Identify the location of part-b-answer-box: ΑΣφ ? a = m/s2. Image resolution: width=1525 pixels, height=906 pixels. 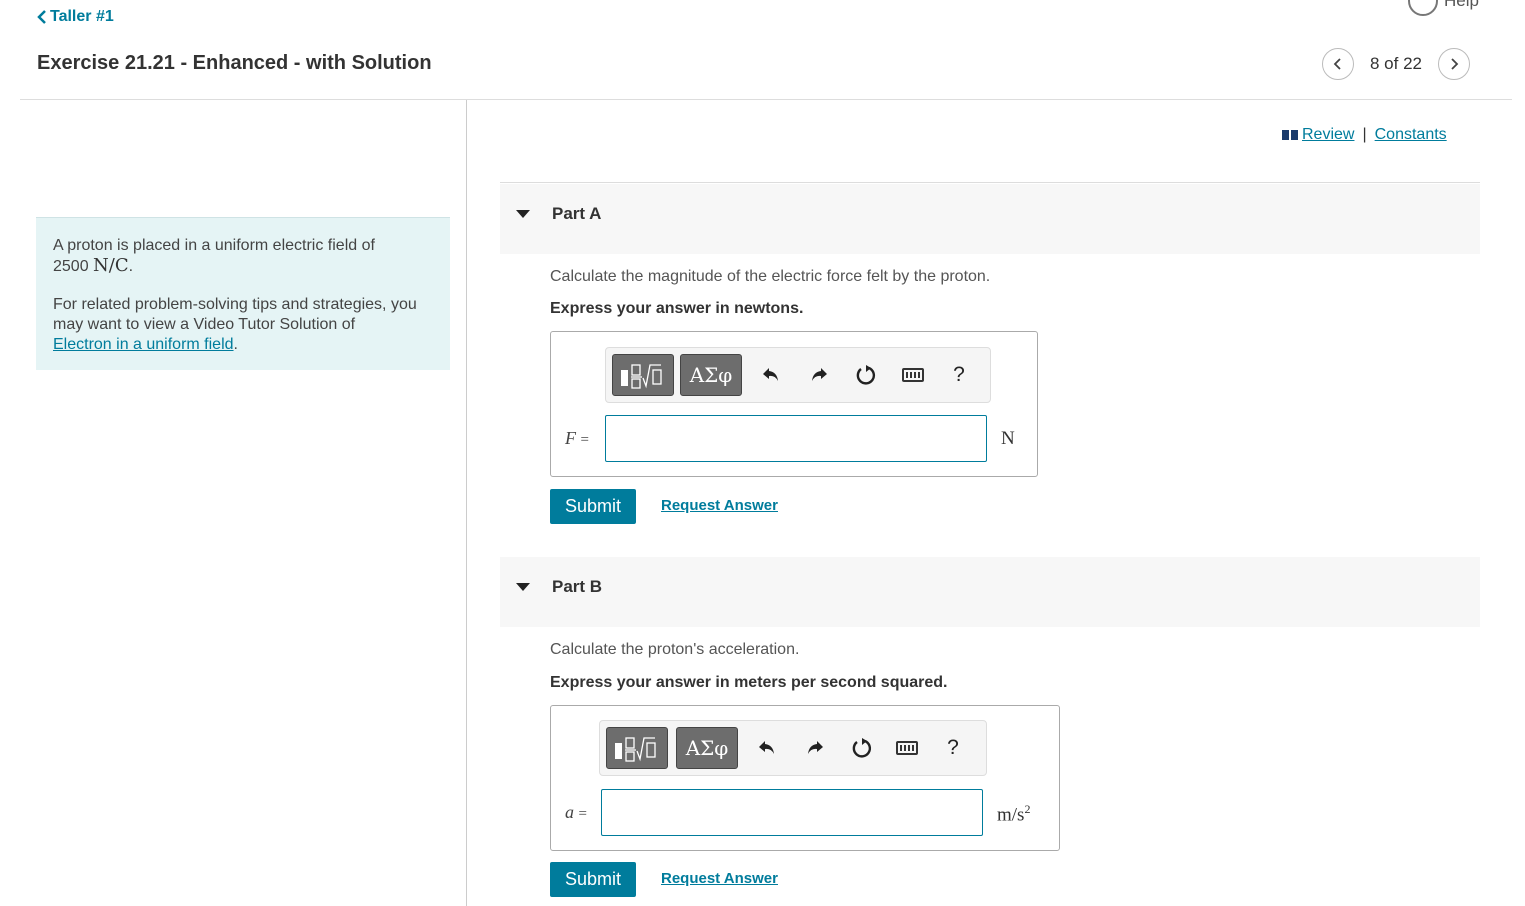
(805, 778).